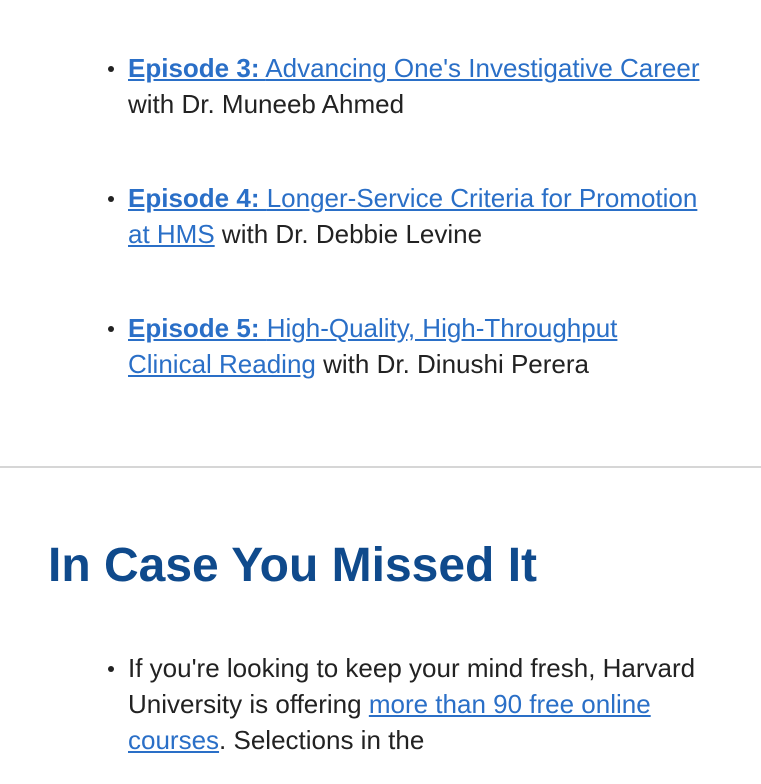 This screenshot has height=784, width=761. What do you see at coordinates (456, 364) in the screenshot?
I see `episode-guest: with Dr. Dinushi Perera` at bounding box center [456, 364].